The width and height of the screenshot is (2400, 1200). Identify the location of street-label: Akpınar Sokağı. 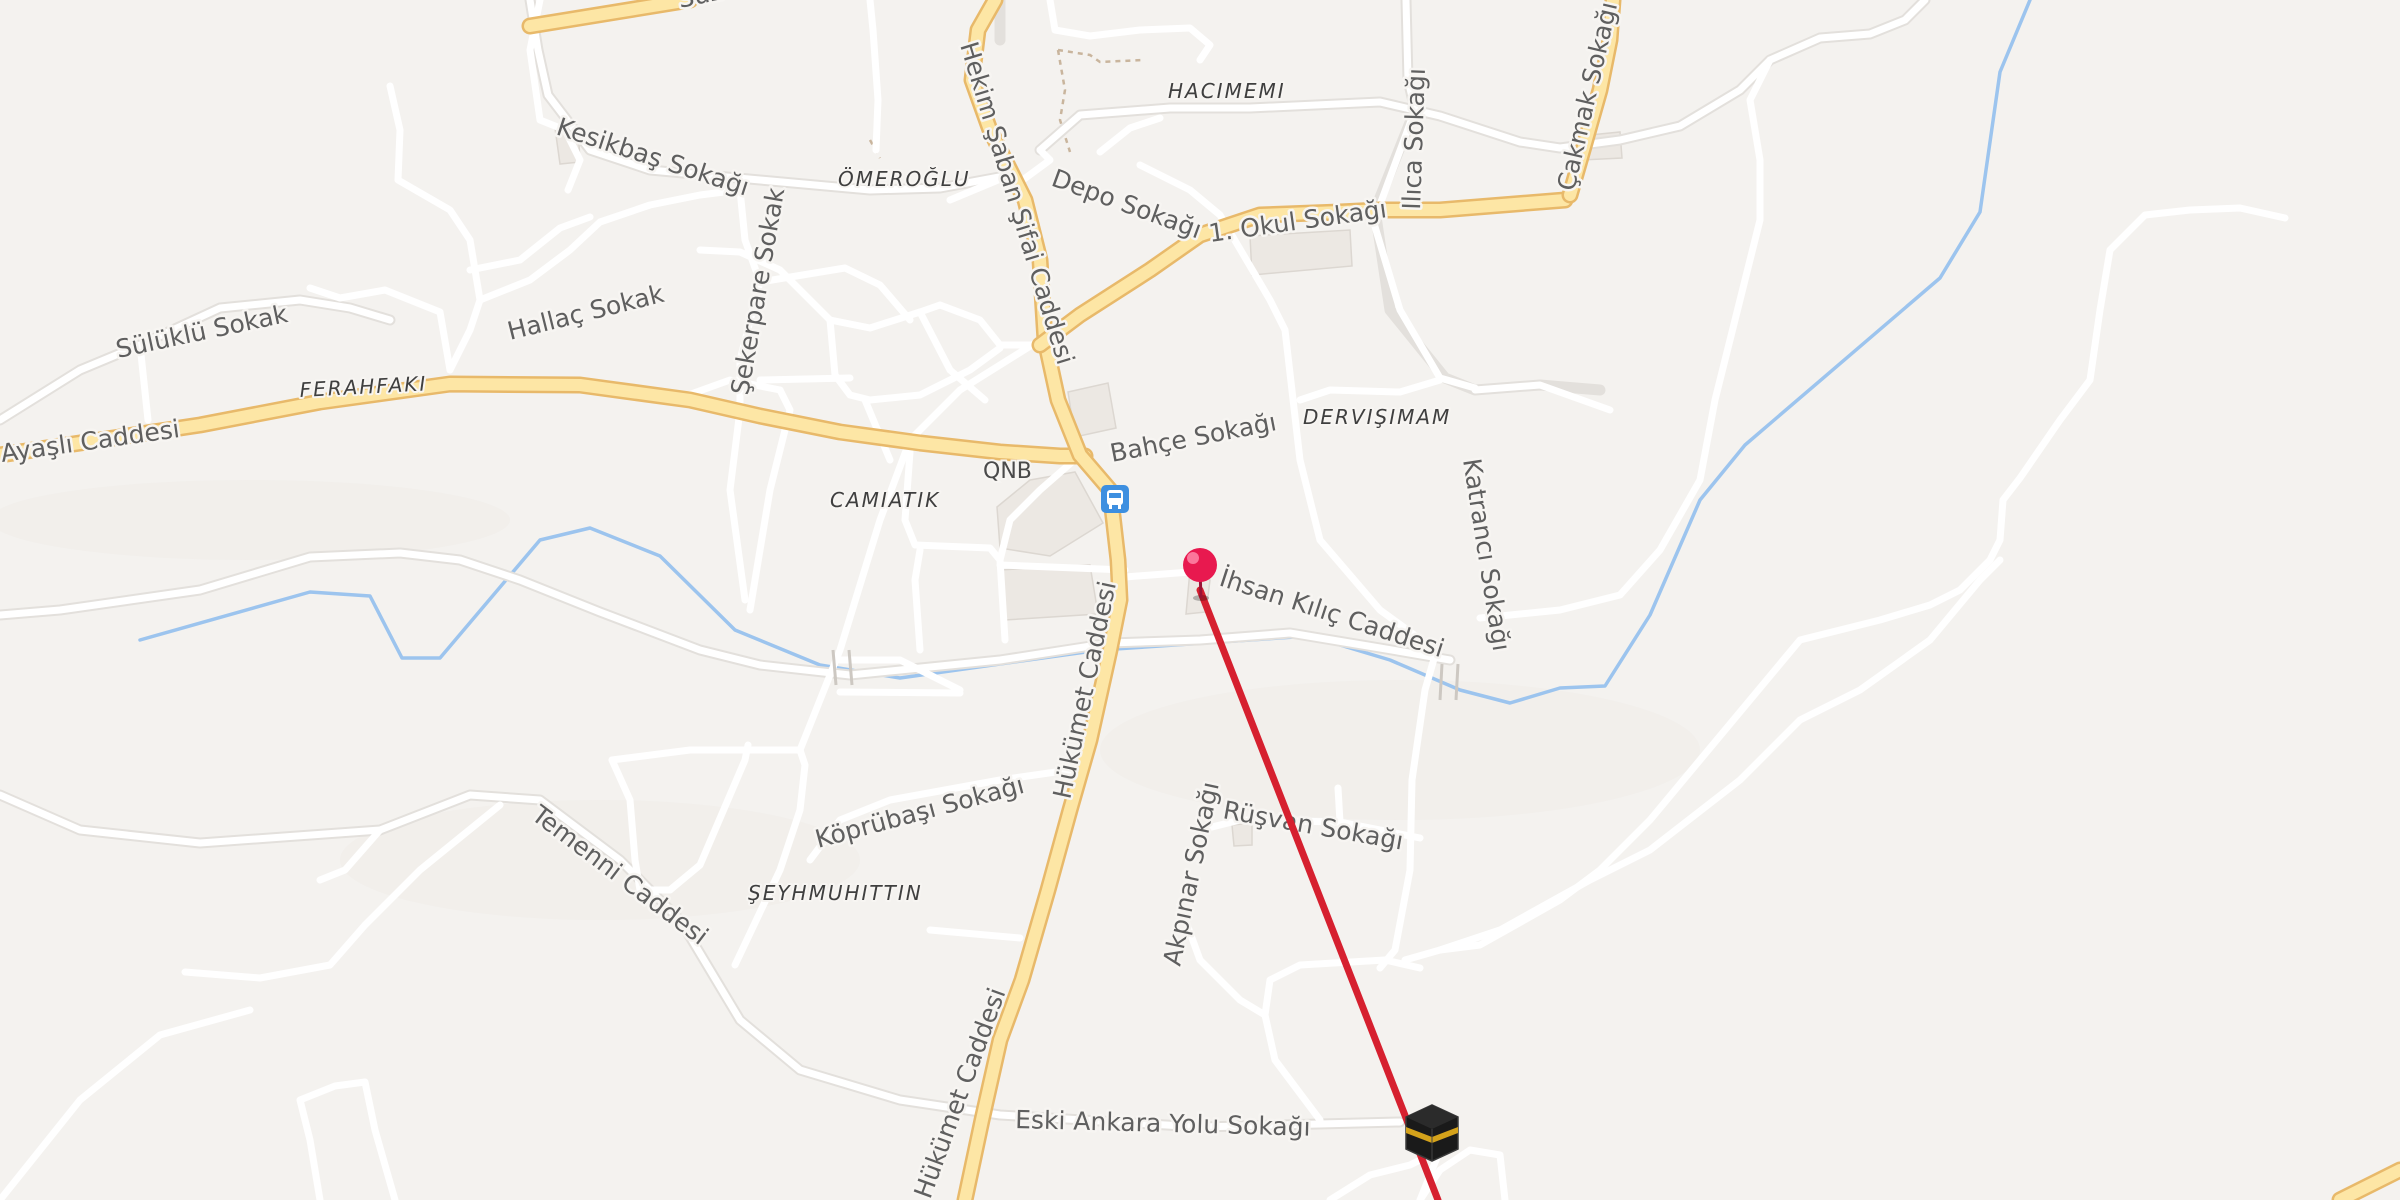
(1191, 873).